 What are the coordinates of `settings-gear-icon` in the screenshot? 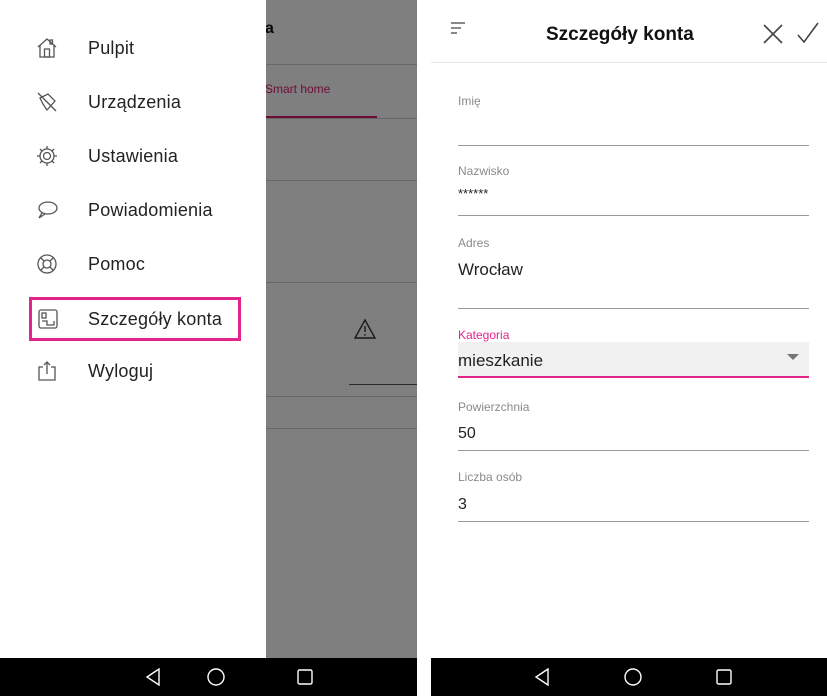 It's located at (47, 156).